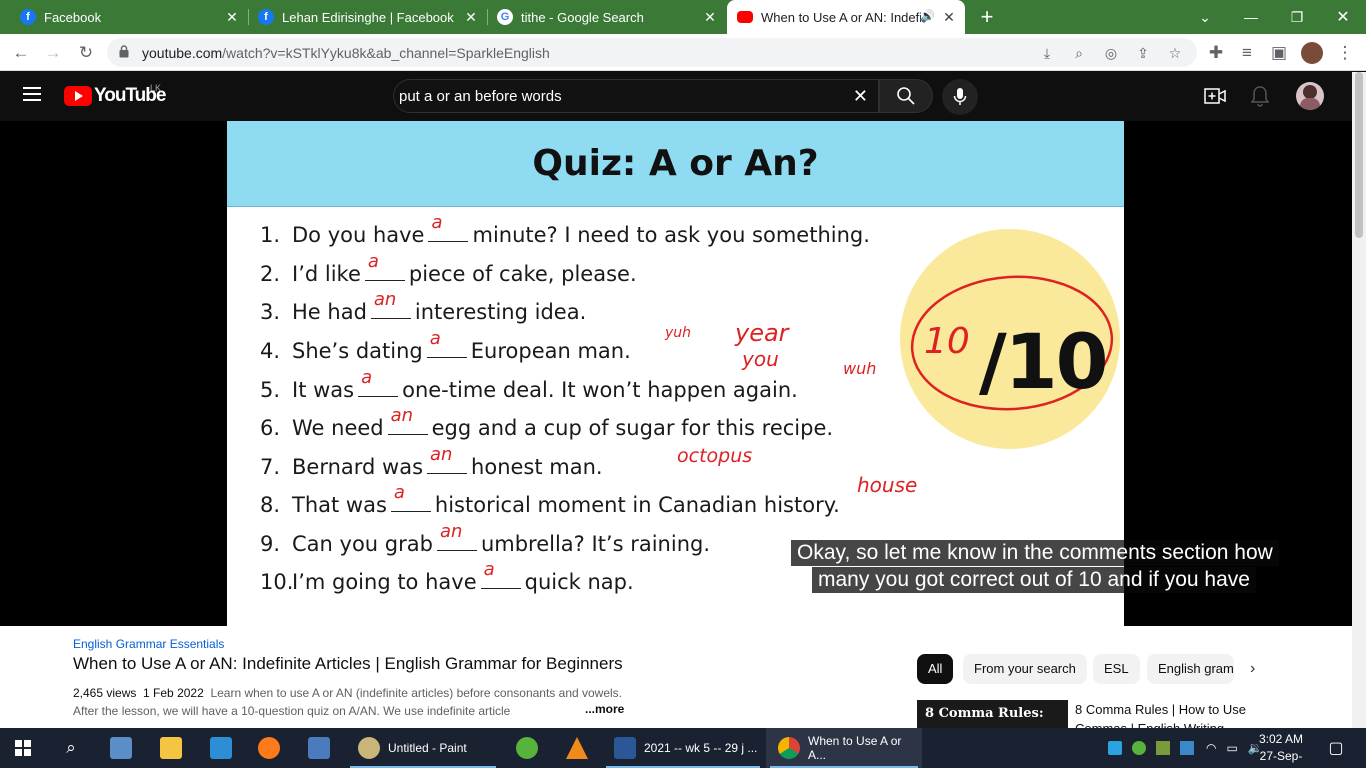 Image resolution: width=1366 pixels, height=768 pixels. Describe the element at coordinates (270, 274) in the screenshot. I see `question-number: 2.` at that location.